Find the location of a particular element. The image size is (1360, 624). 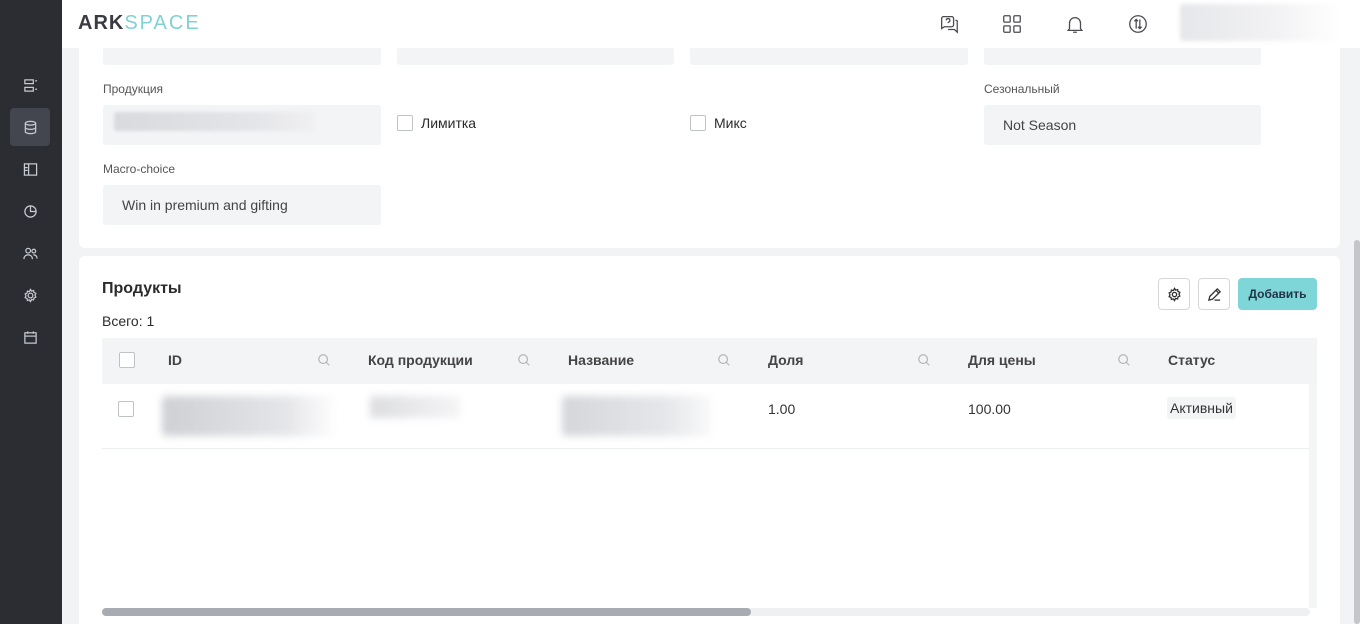

mix-checkbox-label: Микс is located at coordinates (730, 123).